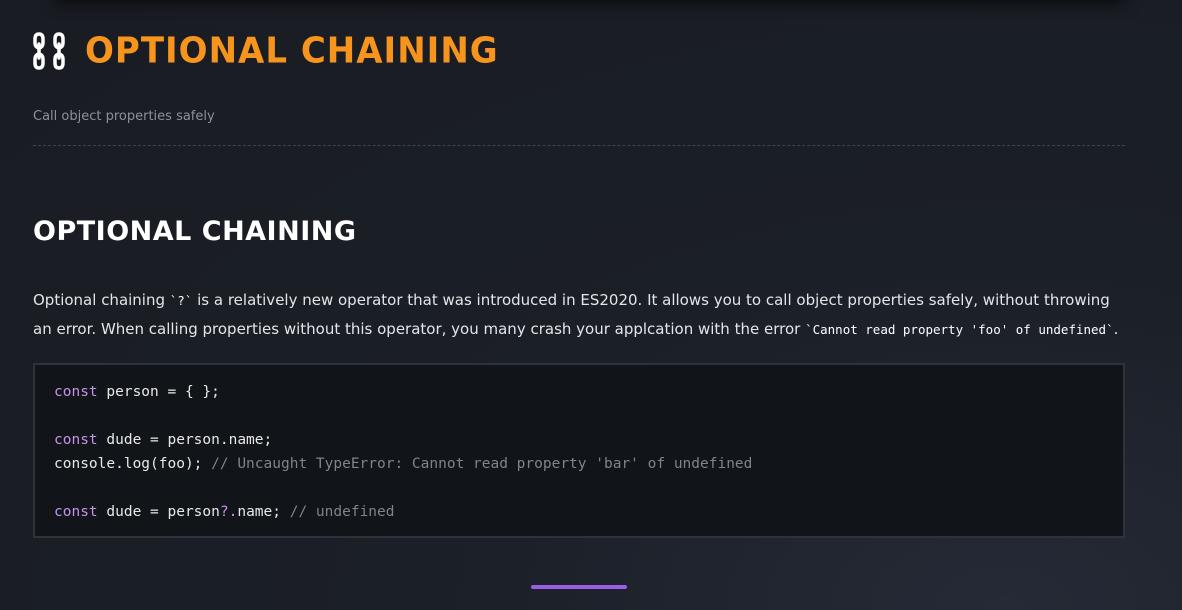 Image resolution: width=1182 pixels, height=610 pixels. What do you see at coordinates (228, 512) in the screenshot?
I see `code-operator: ?.` at bounding box center [228, 512].